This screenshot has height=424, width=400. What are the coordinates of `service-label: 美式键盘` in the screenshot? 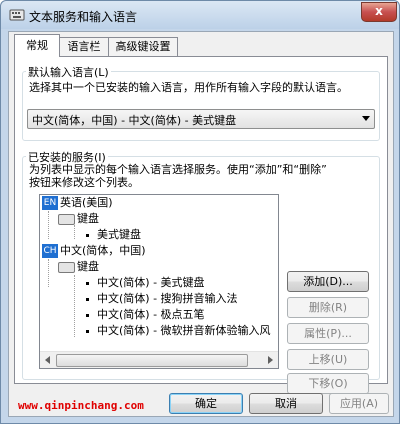 It's located at (119, 234).